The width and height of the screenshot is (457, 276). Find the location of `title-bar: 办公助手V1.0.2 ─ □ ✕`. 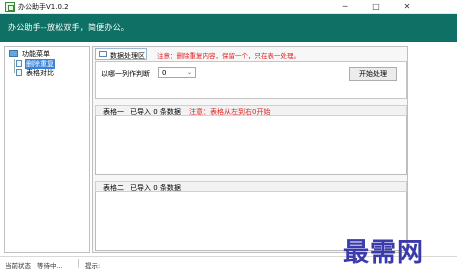

title-bar: 办公助手V1.0.2 ─ □ ✕ is located at coordinates (228, 7).